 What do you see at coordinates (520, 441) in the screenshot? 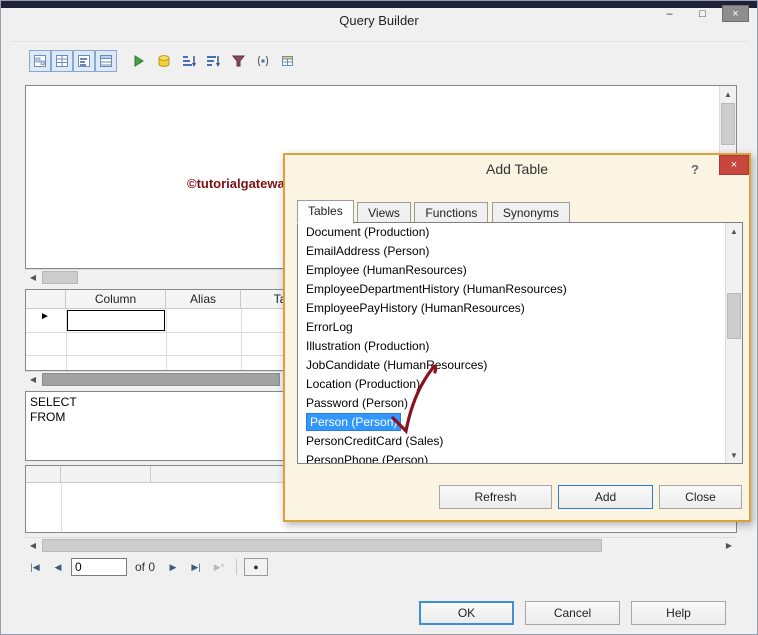
I see `list-item: PersonCreditCard (Sales)` at bounding box center [520, 441].